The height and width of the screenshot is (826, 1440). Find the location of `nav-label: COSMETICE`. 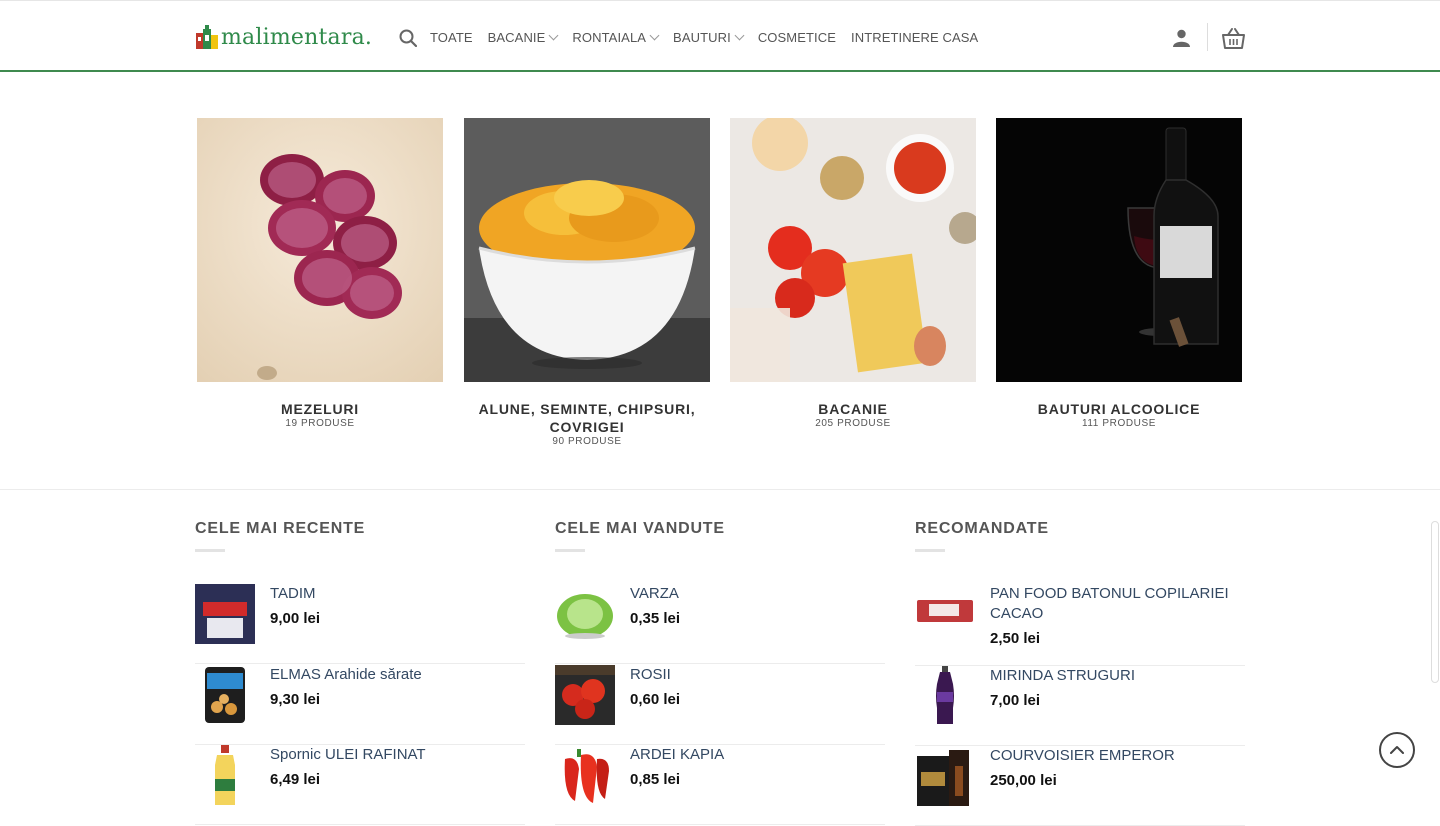

nav-label: COSMETICE is located at coordinates (796, 37).